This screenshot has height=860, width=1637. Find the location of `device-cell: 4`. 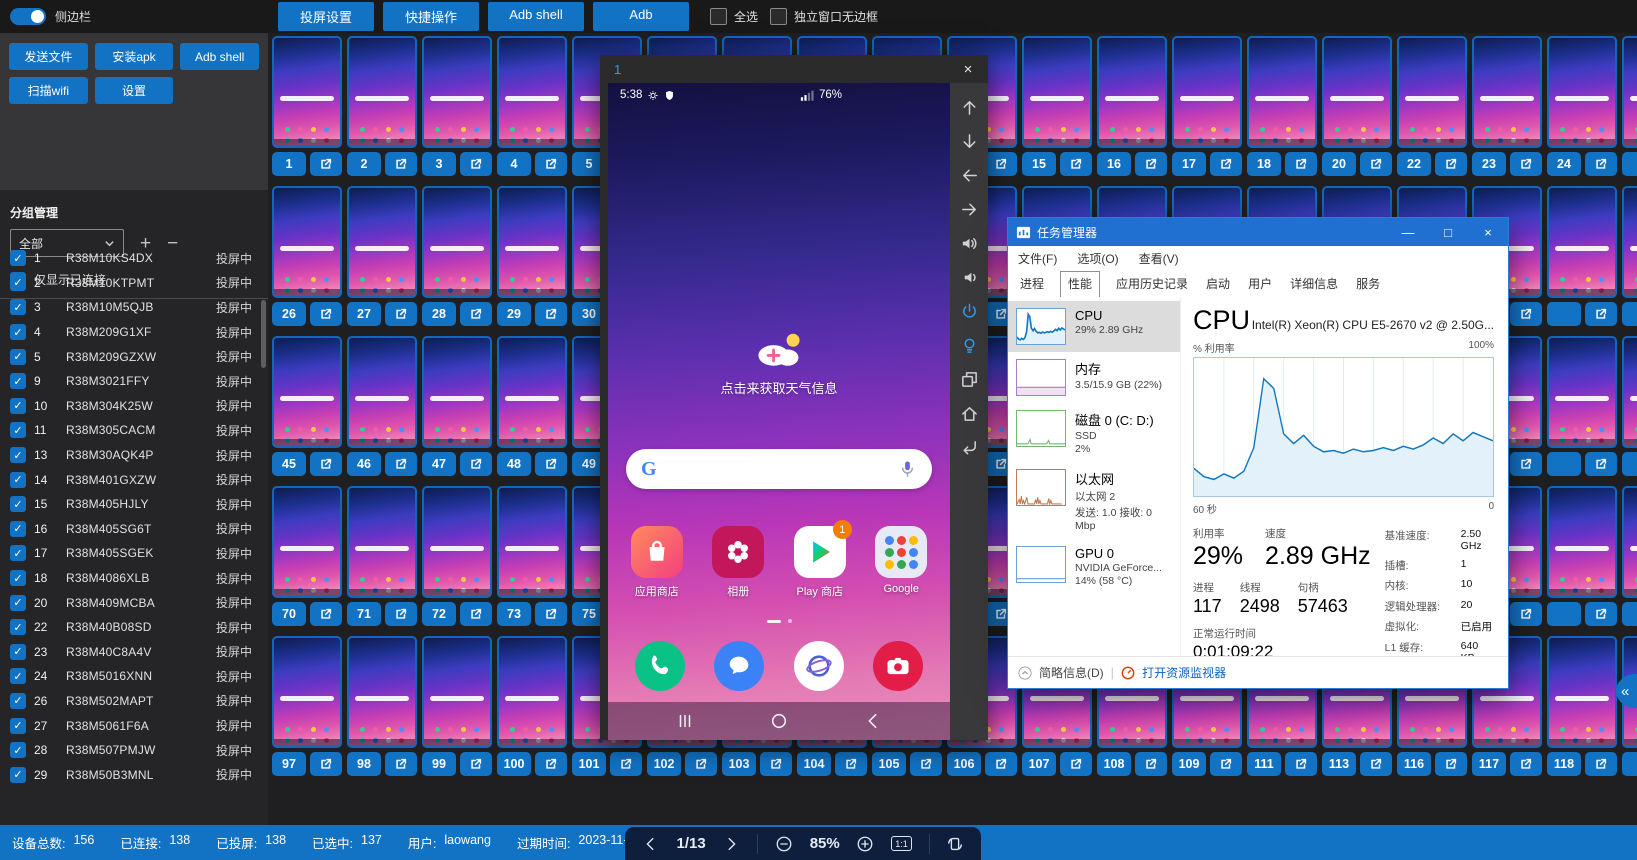

device-cell: 4 is located at coordinates (532, 106).